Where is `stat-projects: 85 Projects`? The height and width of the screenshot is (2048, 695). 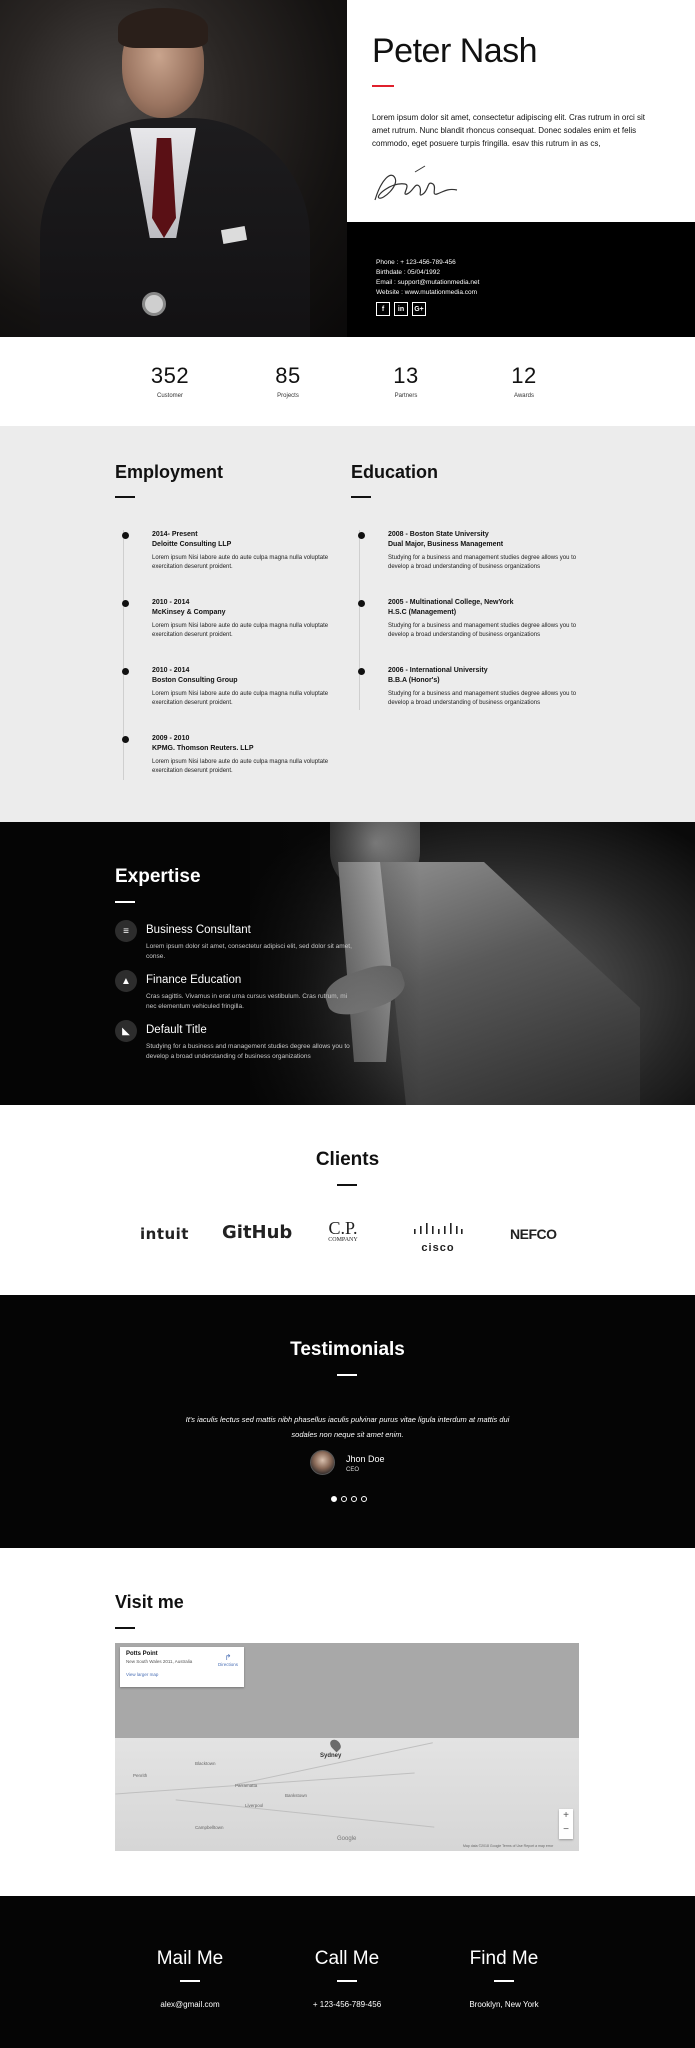 stat-projects: 85 Projects is located at coordinates (288, 381).